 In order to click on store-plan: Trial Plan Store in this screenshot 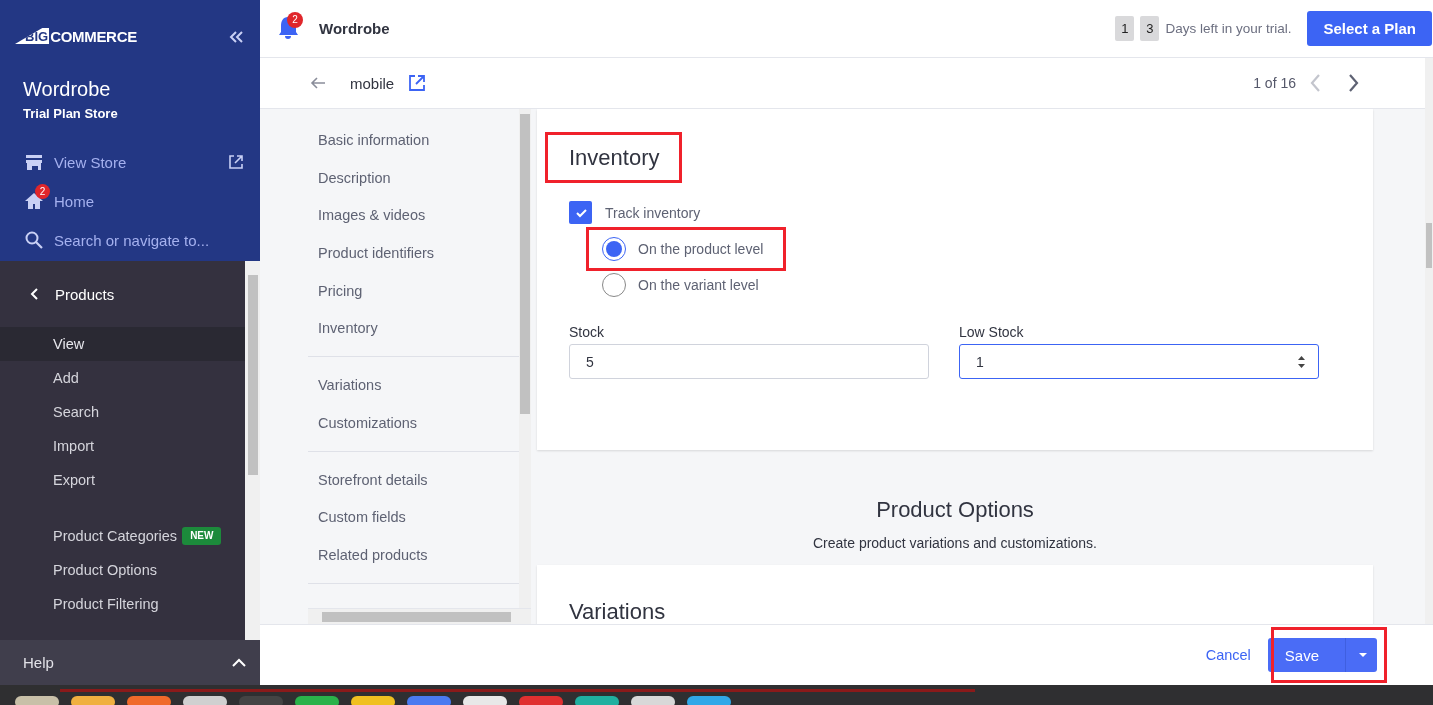, I will do `click(71, 113)`.